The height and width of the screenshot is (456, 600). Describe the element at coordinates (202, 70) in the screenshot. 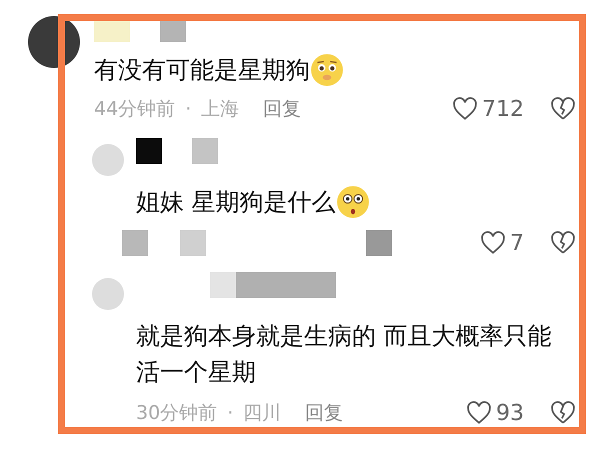

I see `comment-text: 有没有可能是星期狗` at that location.